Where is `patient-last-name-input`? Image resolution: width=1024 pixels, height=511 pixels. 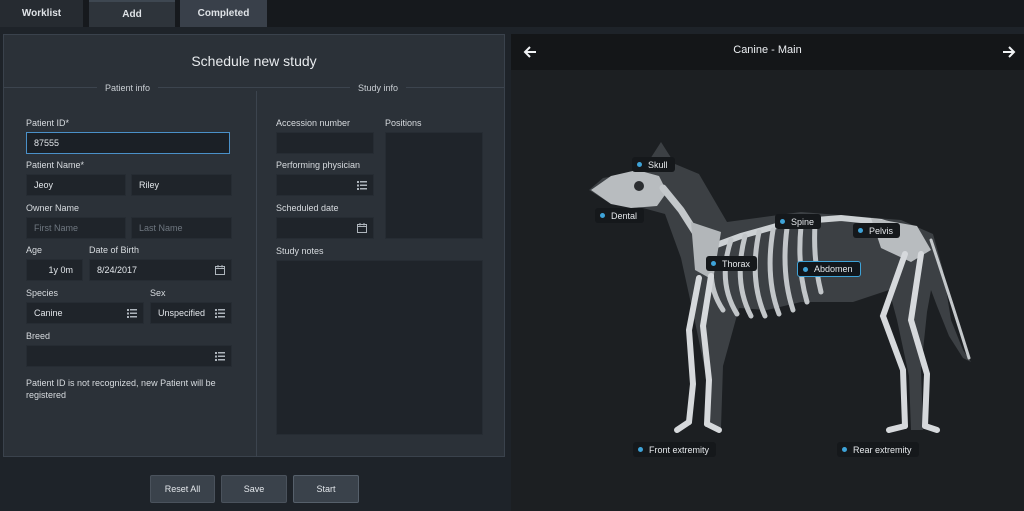 patient-last-name-input is located at coordinates (185, 185).